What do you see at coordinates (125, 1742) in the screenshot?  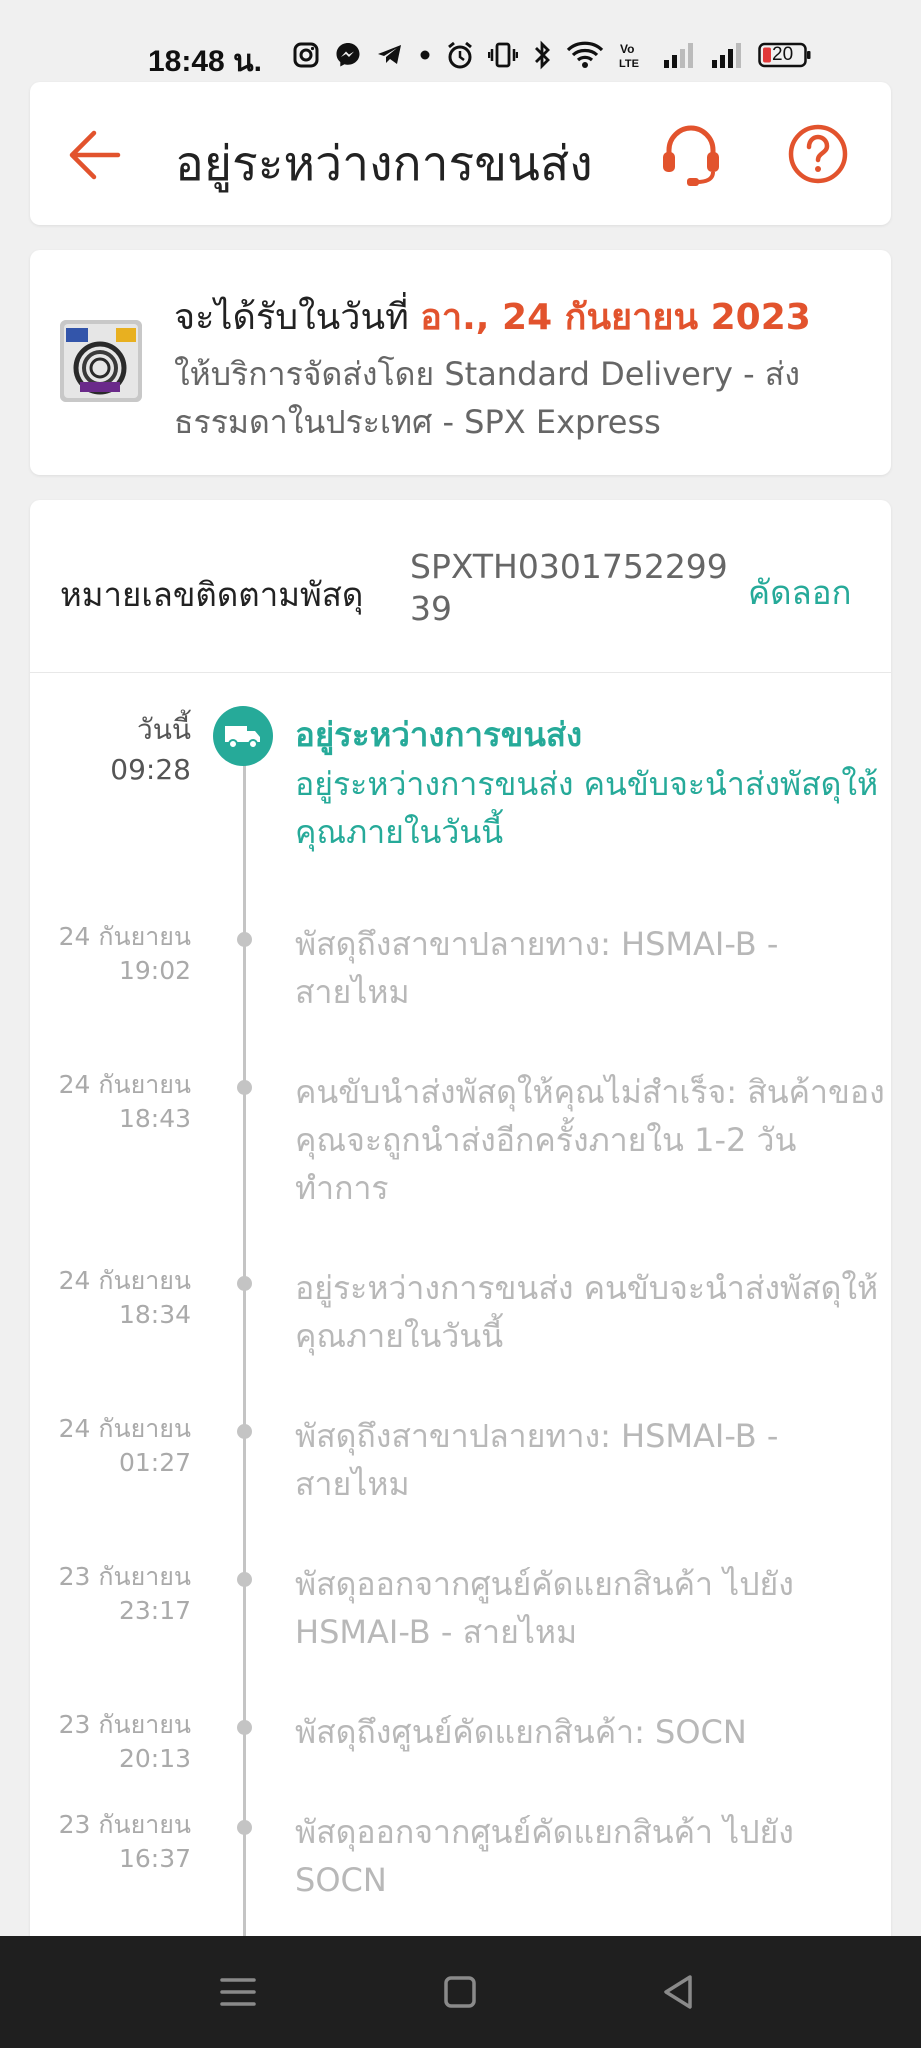 I see `event-time: 23 กันยายน 20:13` at bounding box center [125, 1742].